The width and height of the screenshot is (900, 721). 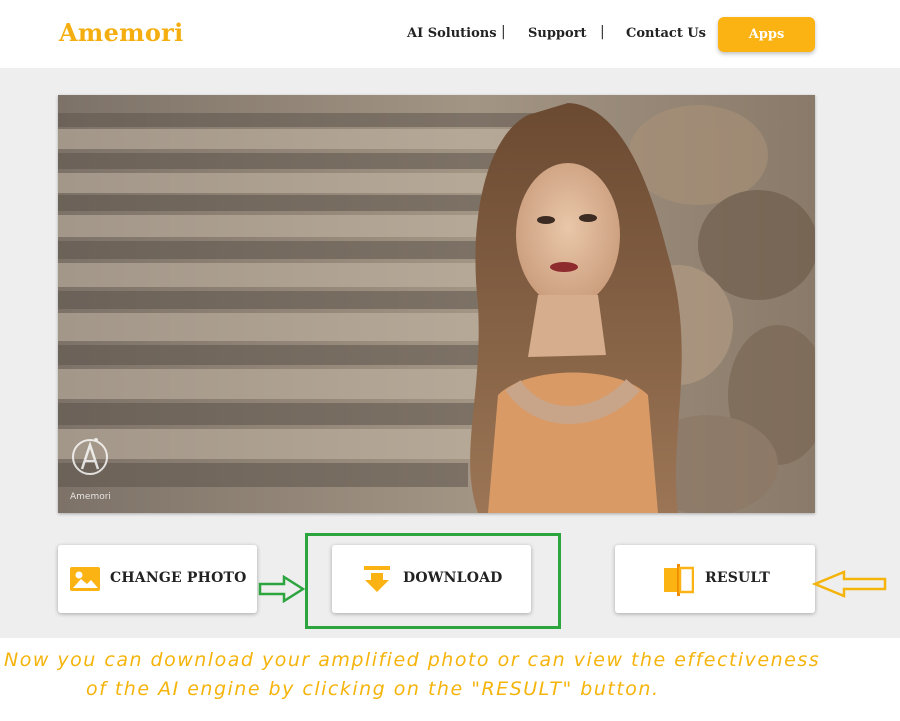 I want to click on nav-ai-solutions: AI Solutions, so click(x=452, y=33).